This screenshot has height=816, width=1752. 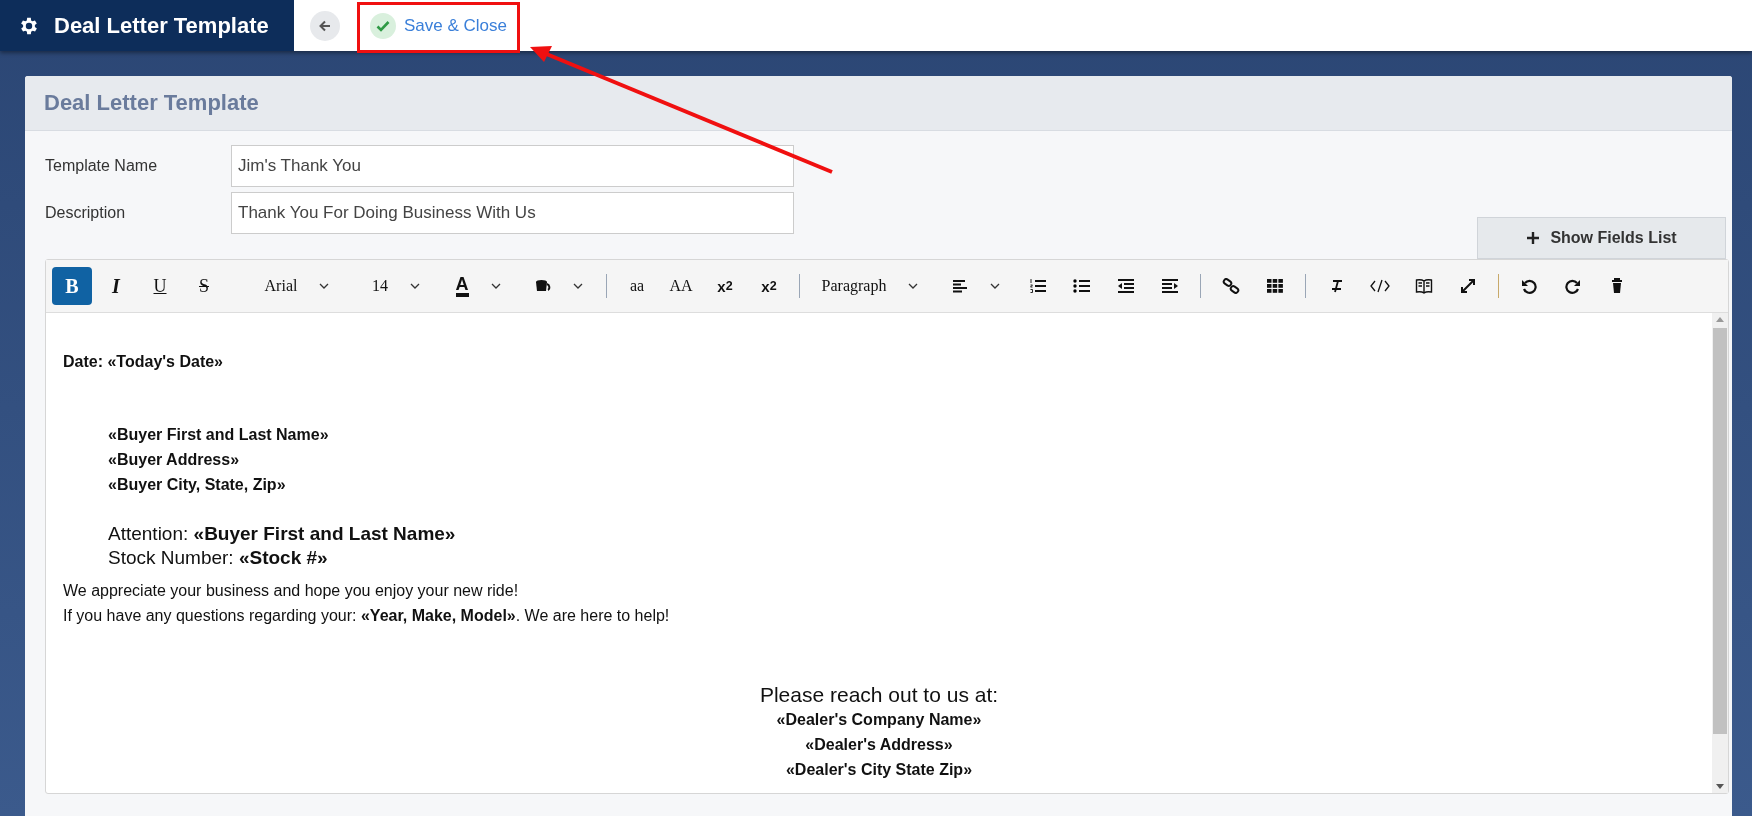 I want to click on show-fields-list-button: Show Fields List, so click(x=1601, y=238).